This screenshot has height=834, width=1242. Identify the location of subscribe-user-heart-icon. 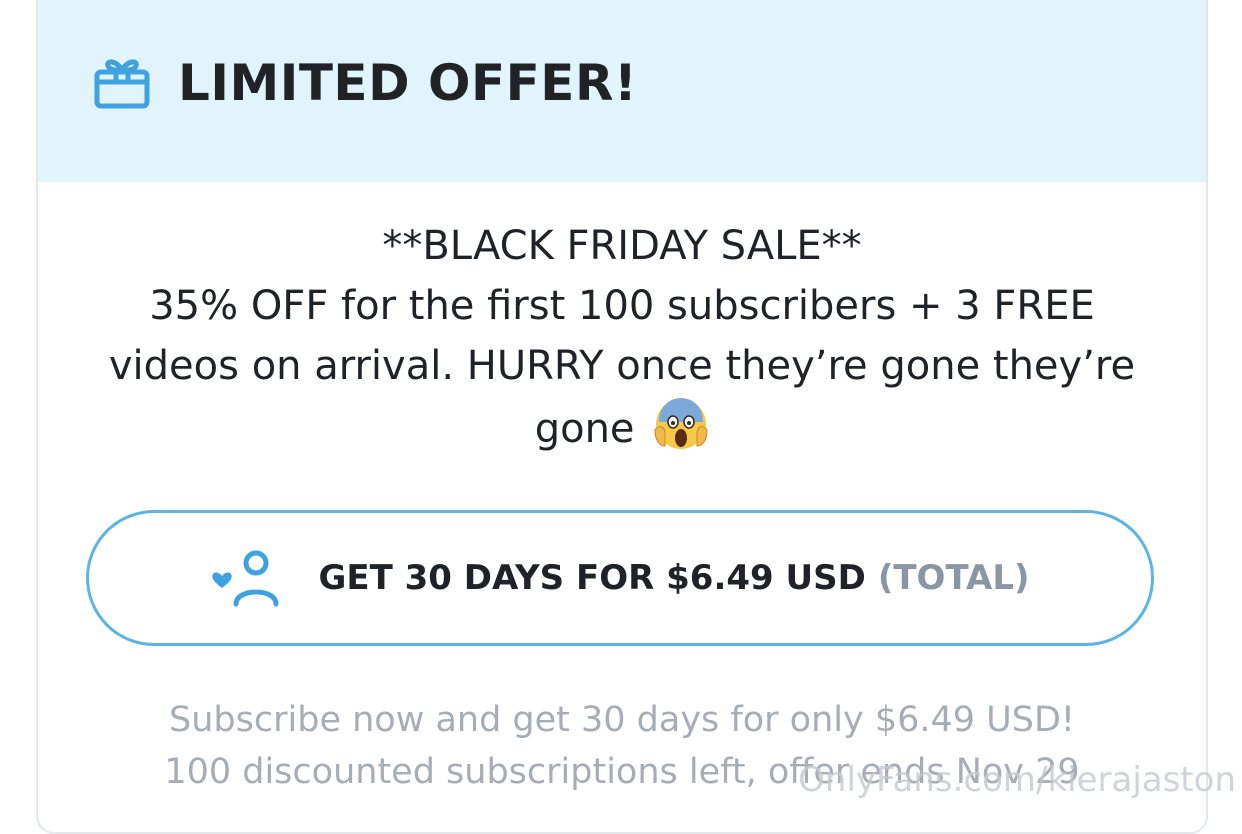
(245, 578).